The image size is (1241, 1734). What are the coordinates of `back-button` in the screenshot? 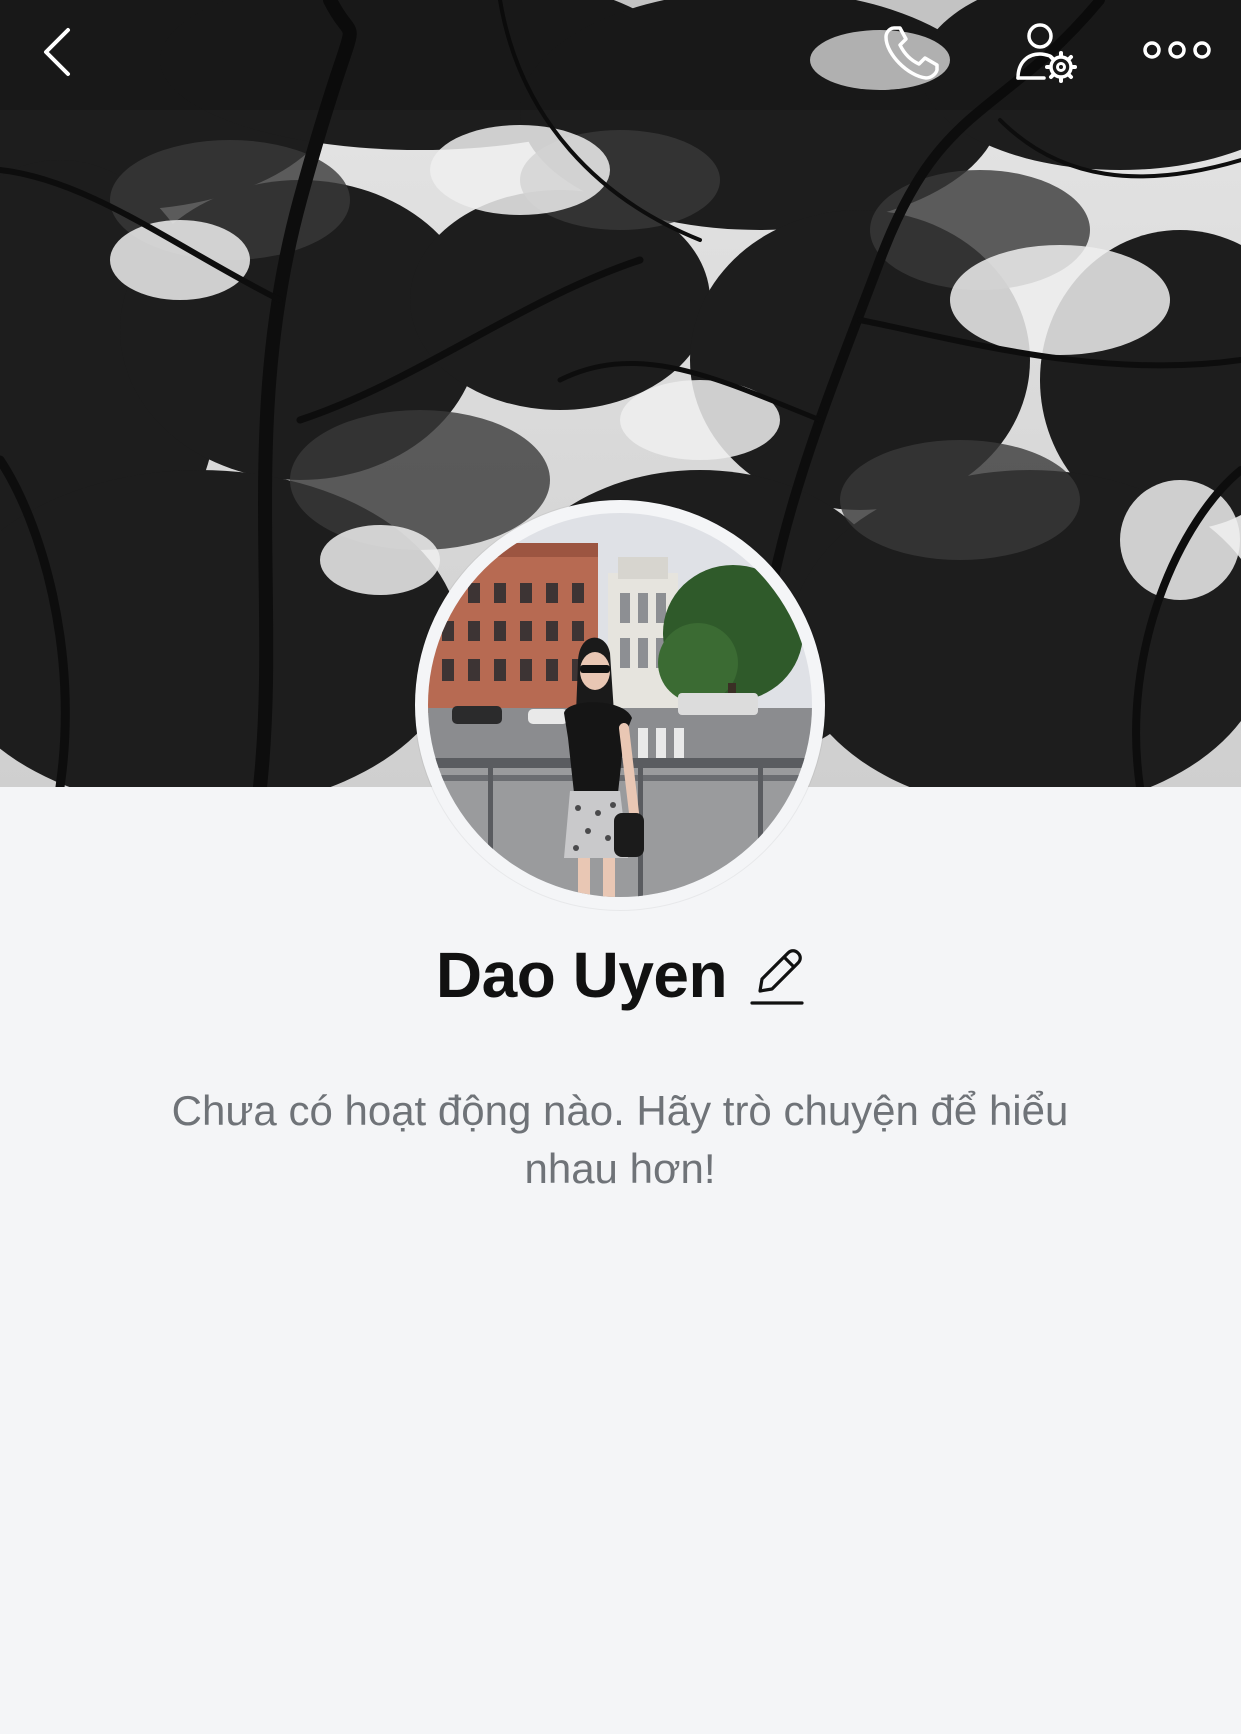 It's located at (58, 52).